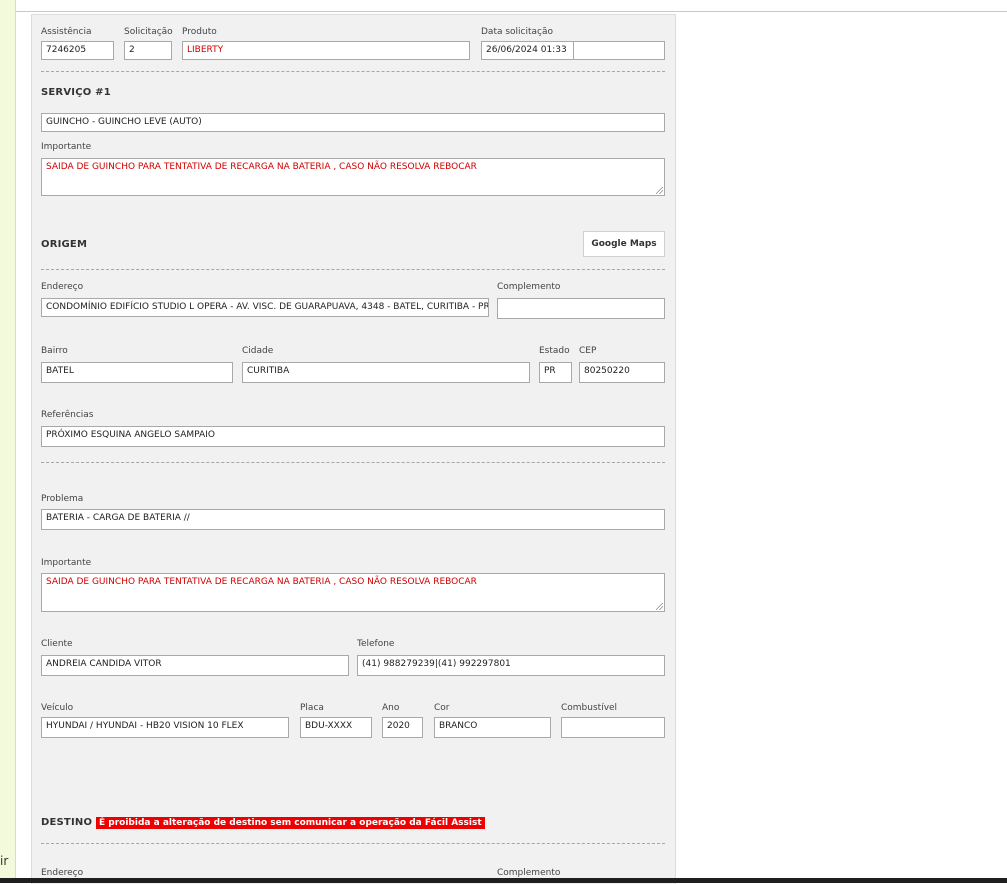  What do you see at coordinates (67, 415) in the screenshot?
I see `referencias-label: Referências` at bounding box center [67, 415].